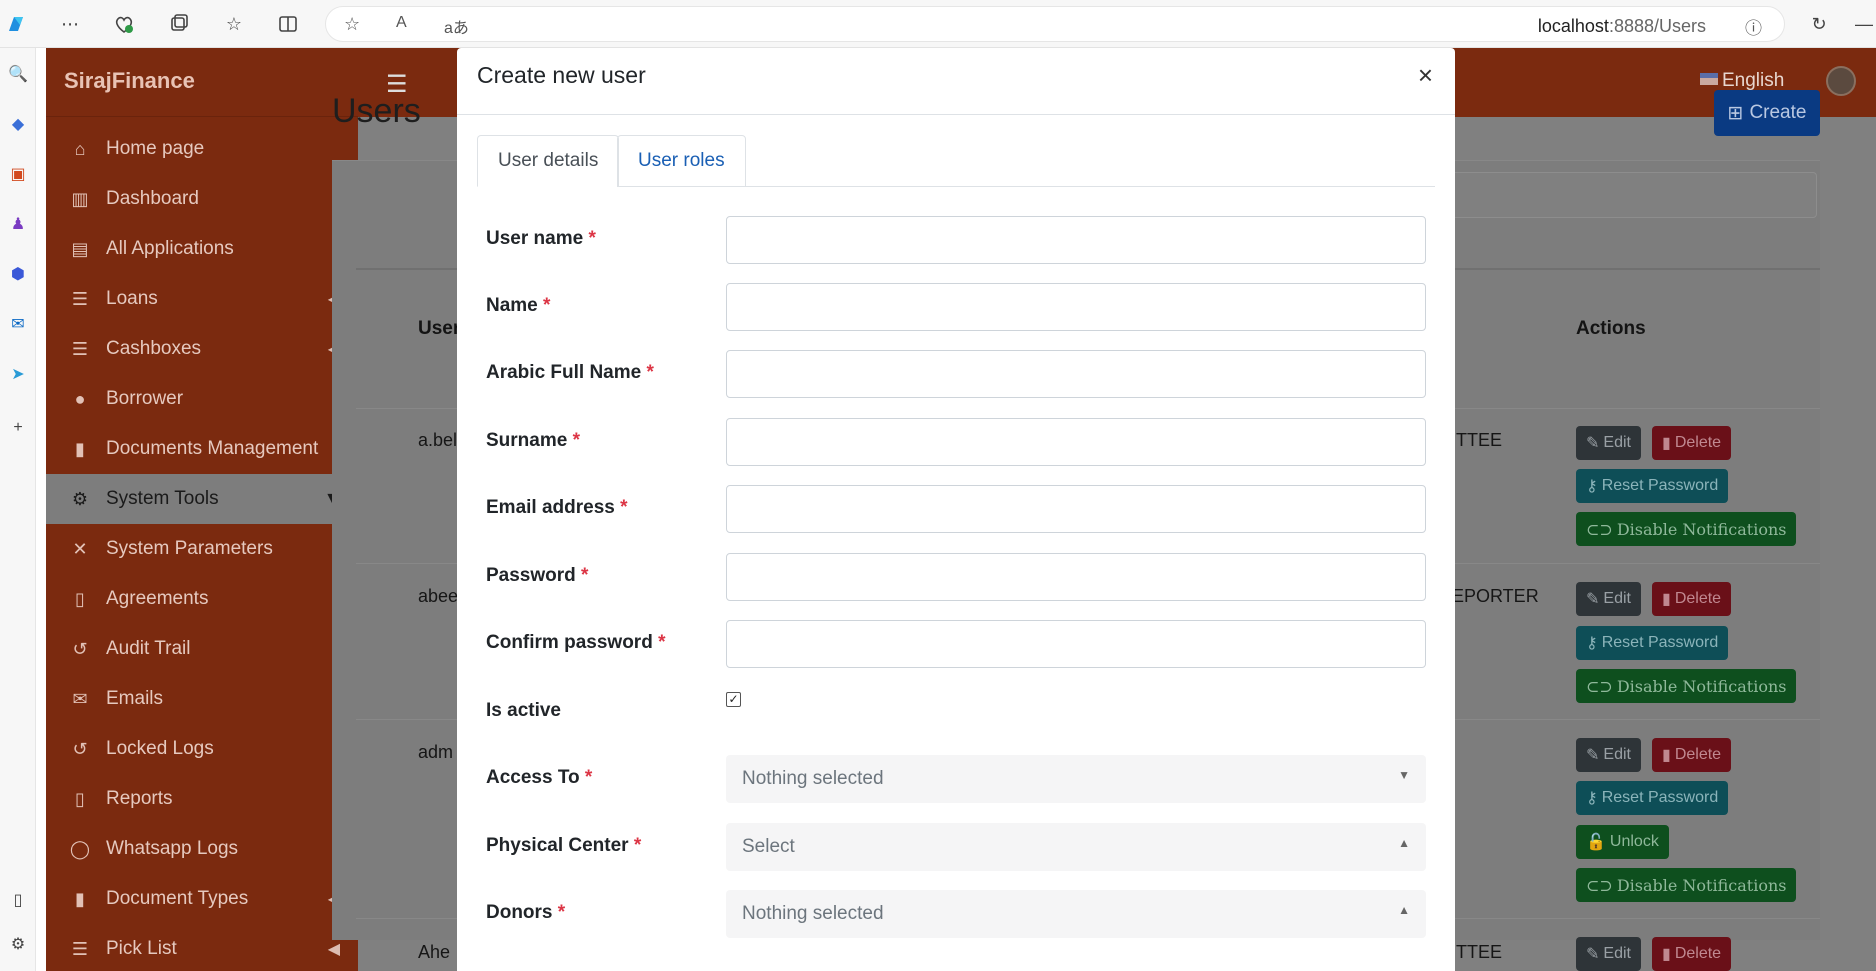 This screenshot has height=971, width=1876. Describe the element at coordinates (1404, 775) in the screenshot. I see `caret-down-icon: ▼` at that location.